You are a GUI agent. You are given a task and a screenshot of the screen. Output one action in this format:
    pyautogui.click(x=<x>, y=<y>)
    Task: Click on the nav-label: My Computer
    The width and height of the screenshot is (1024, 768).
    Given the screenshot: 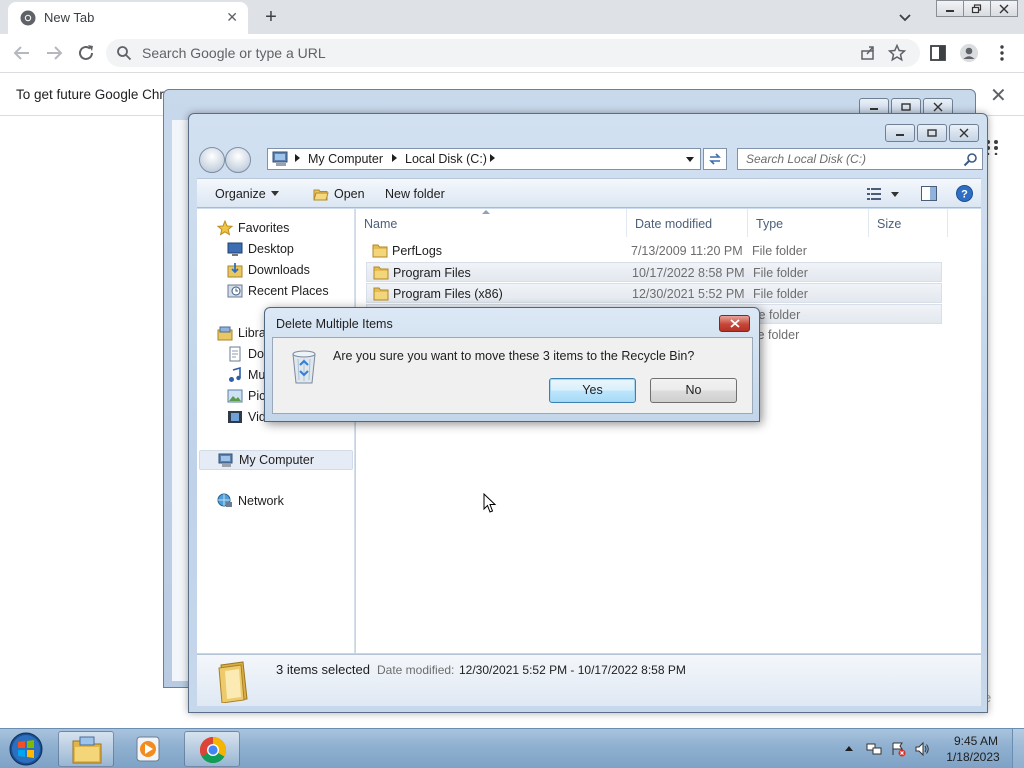 What is the action you would take?
    pyautogui.click(x=277, y=460)
    